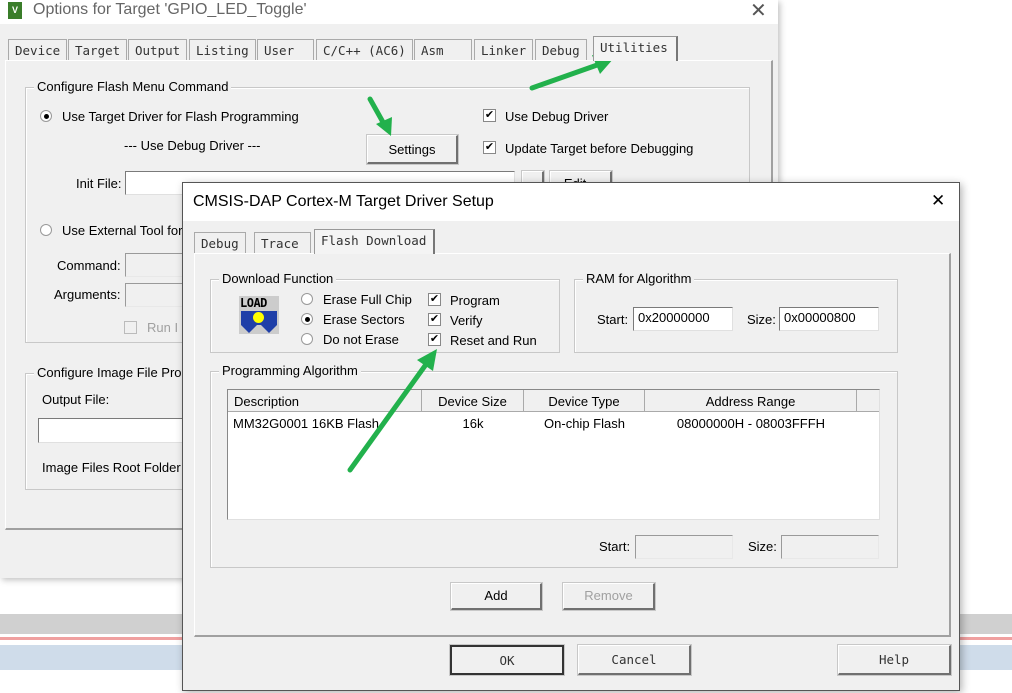  Describe the element at coordinates (388, 416) in the screenshot. I see `arrow-to-reset-and-run` at that location.